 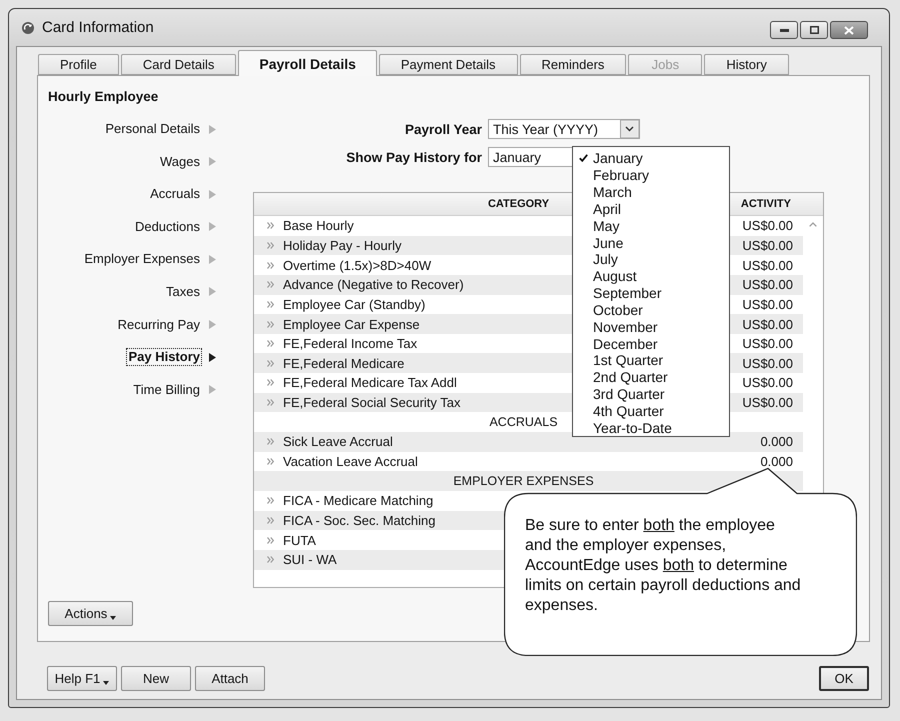 What do you see at coordinates (531, 157) in the screenshot?
I see `dropdown-field: January` at bounding box center [531, 157].